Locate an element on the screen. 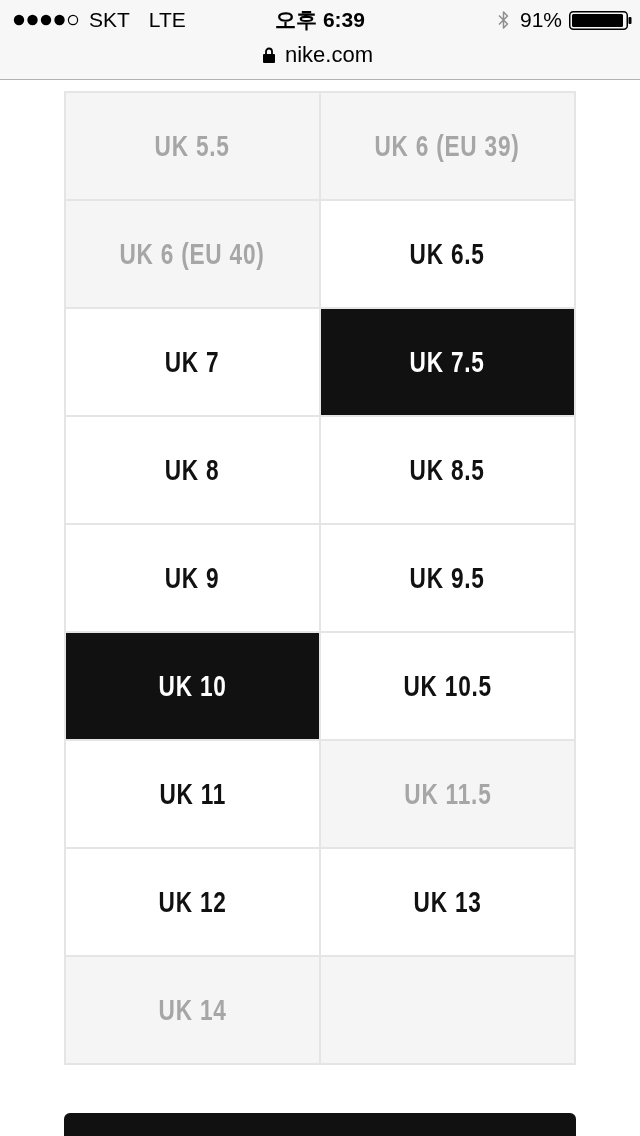 This screenshot has width=640, height=1136. lock-icon is located at coordinates (268, 55).